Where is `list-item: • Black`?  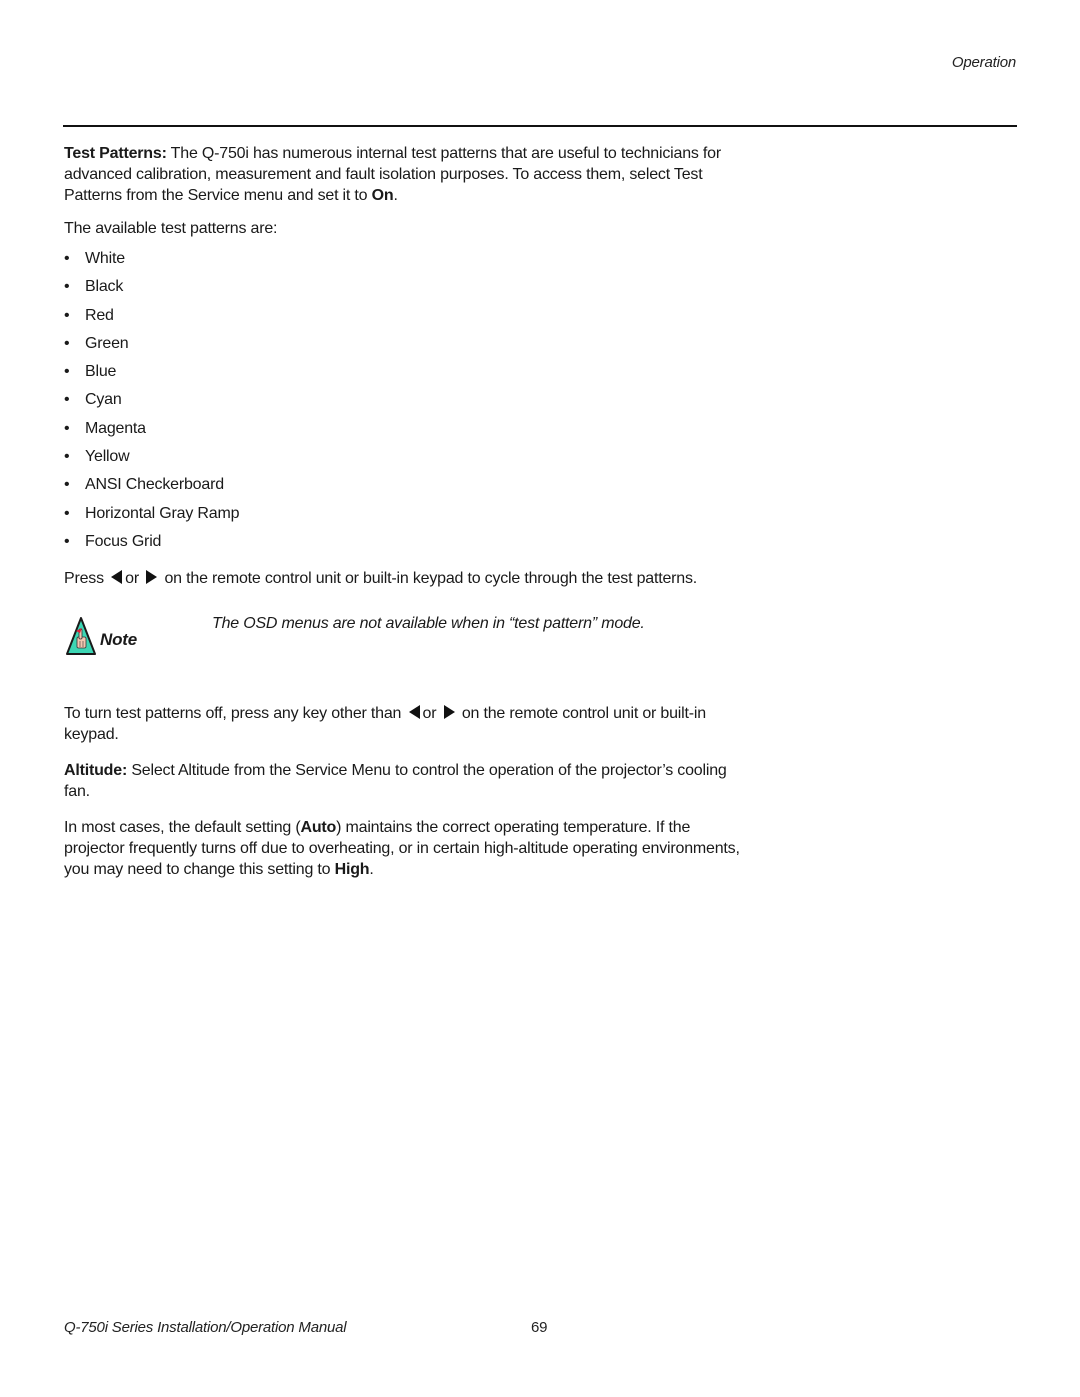 list-item: • Black is located at coordinates (404, 287).